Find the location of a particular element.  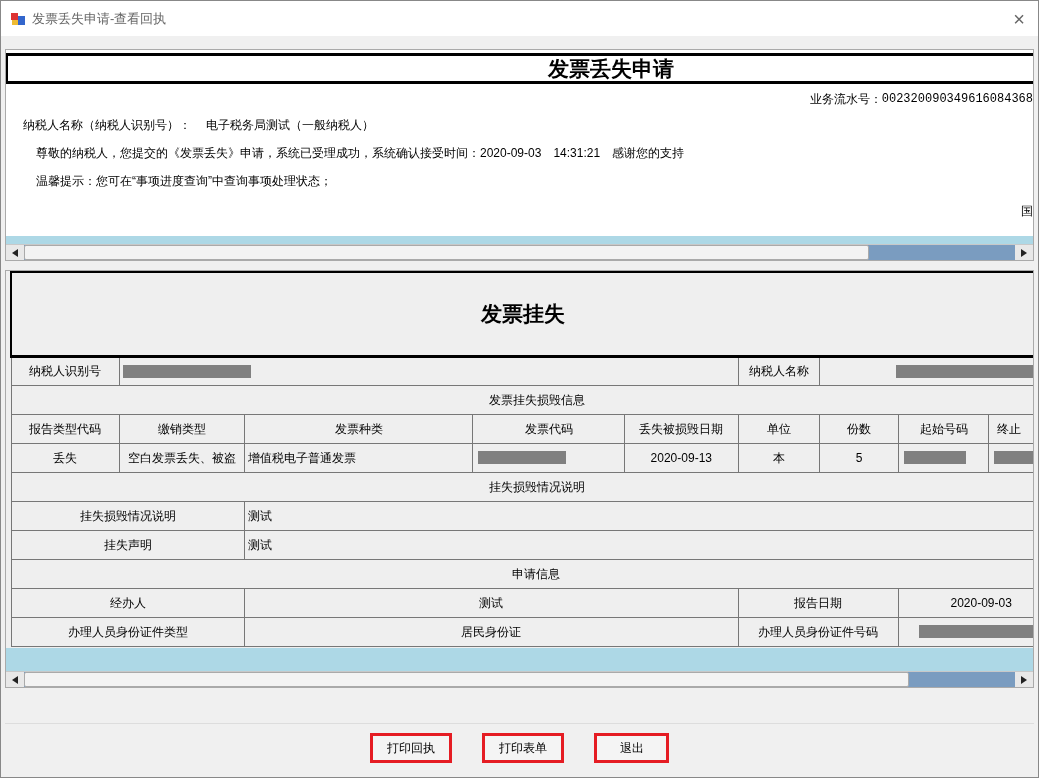

table-cell: 空白发票丢失、被盗 is located at coordinates (182, 457).